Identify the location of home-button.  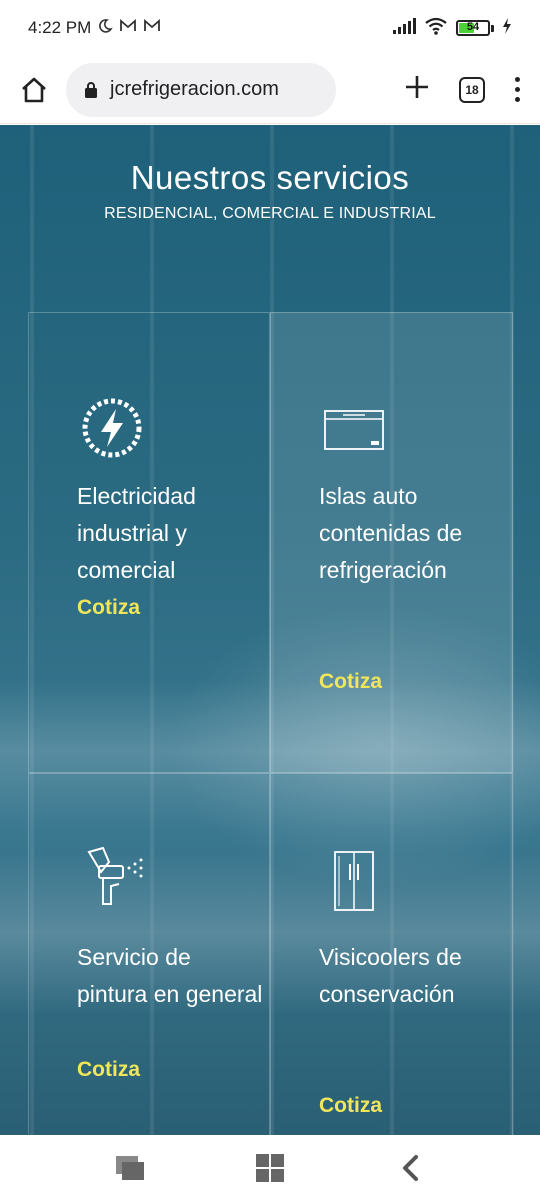
(34, 90).